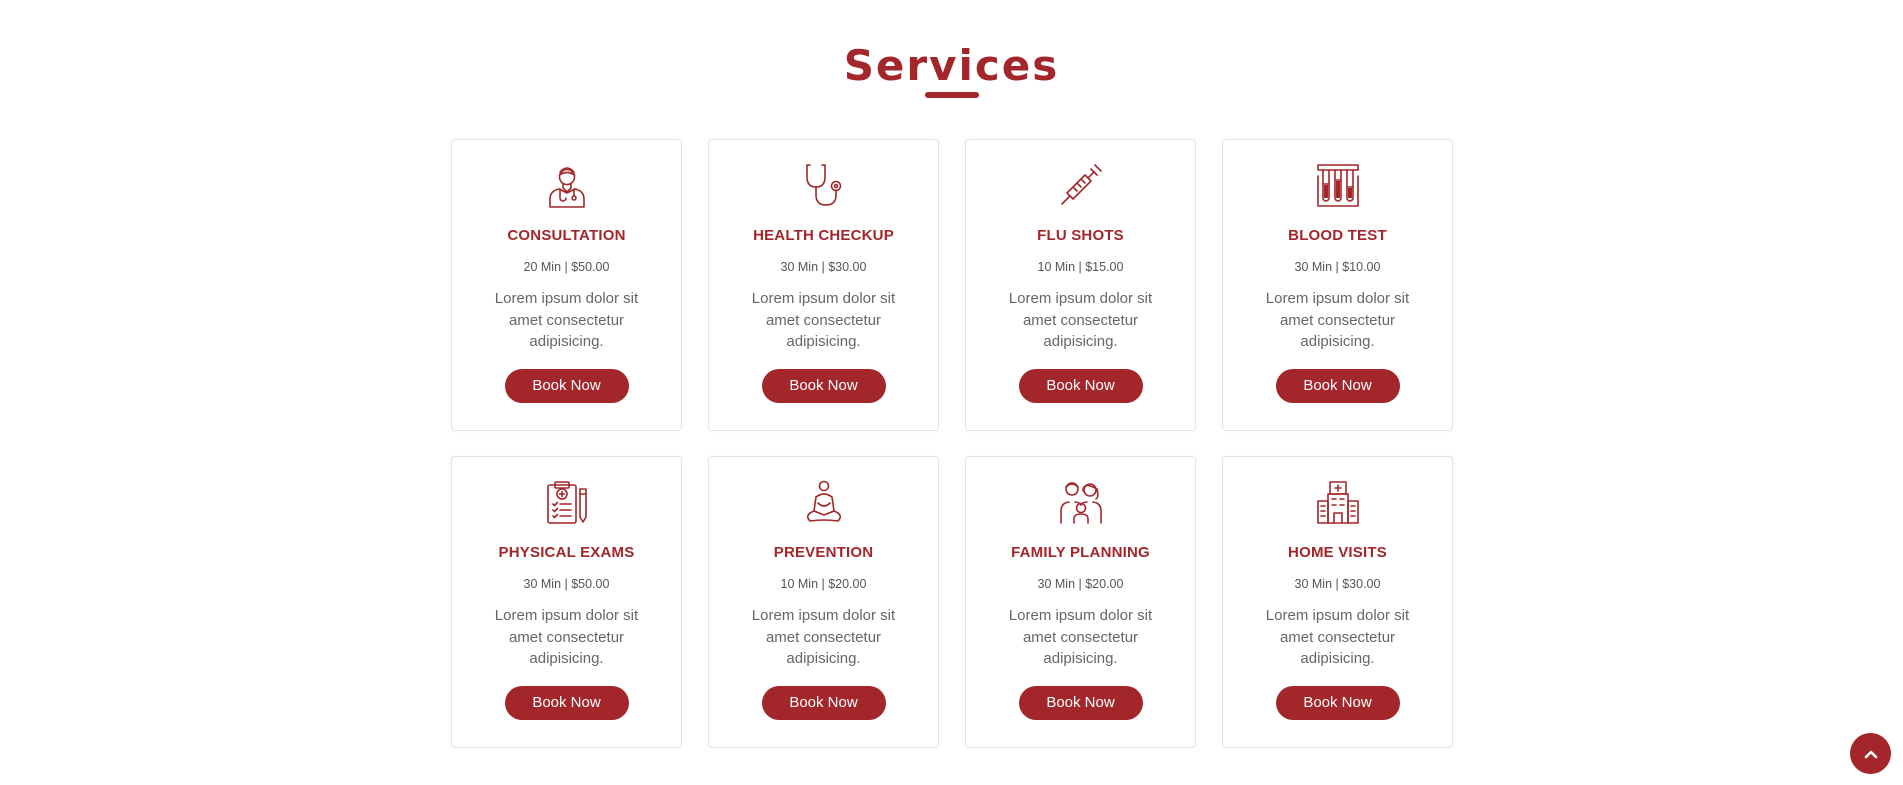 This screenshot has height=785, width=1903. Describe the element at coordinates (1080, 552) in the screenshot. I see `service-title: FAMILY PLANNING` at that location.